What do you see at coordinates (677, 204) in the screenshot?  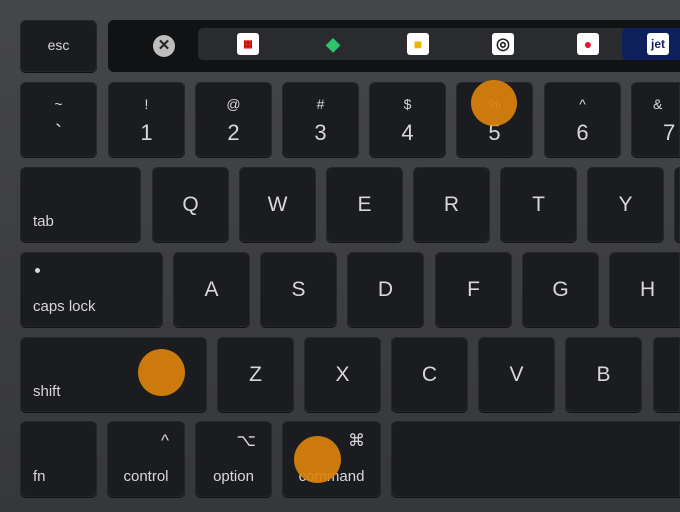 I see `key-u` at bounding box center [677, 204].